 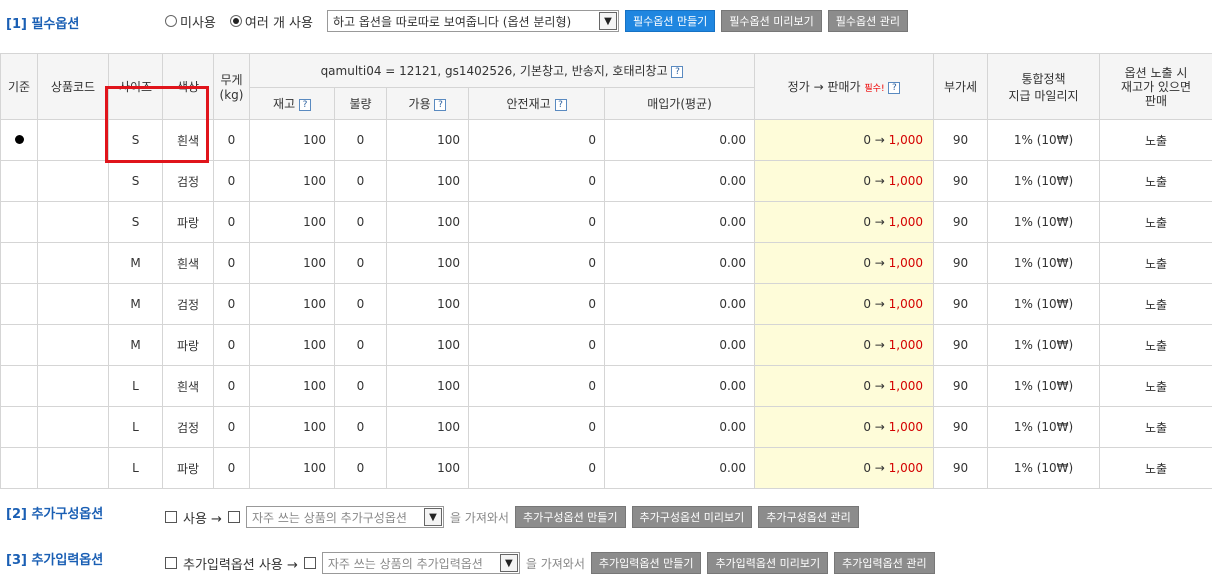 What do you see at coordinates (171, 563) in the screenshot?
I see `input-use-checkbox` at bounding box center [171, 563].